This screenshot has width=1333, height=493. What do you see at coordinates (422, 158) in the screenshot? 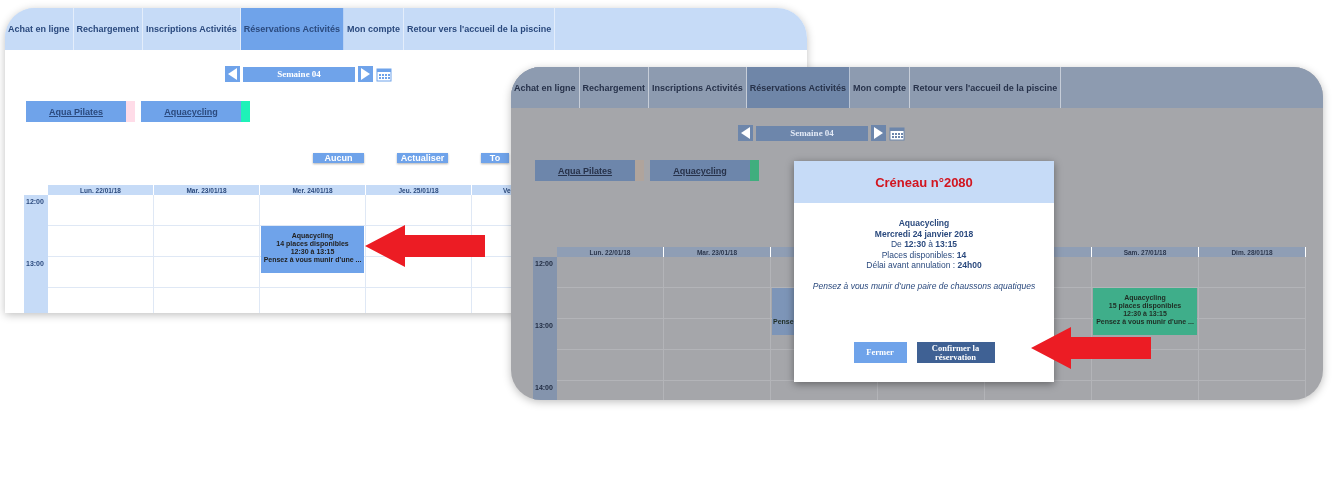
I see `action-button: Actualiser` at bounding box center [422, 158].